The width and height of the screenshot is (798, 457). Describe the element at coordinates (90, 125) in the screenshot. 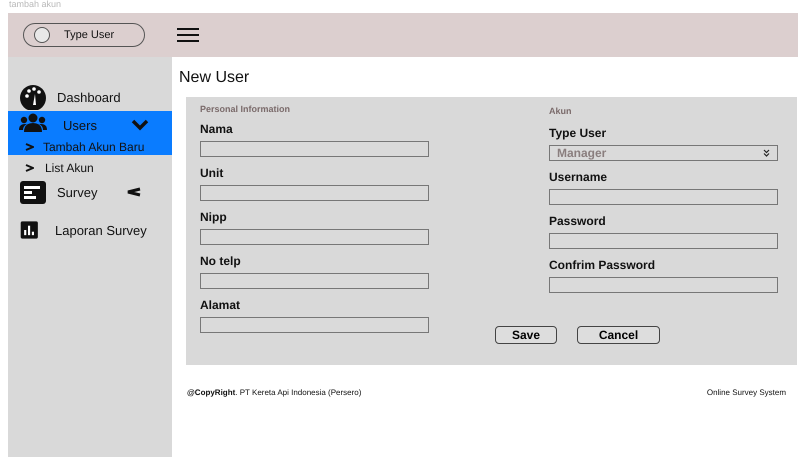

I see `sidebar-item: Users` at that location.